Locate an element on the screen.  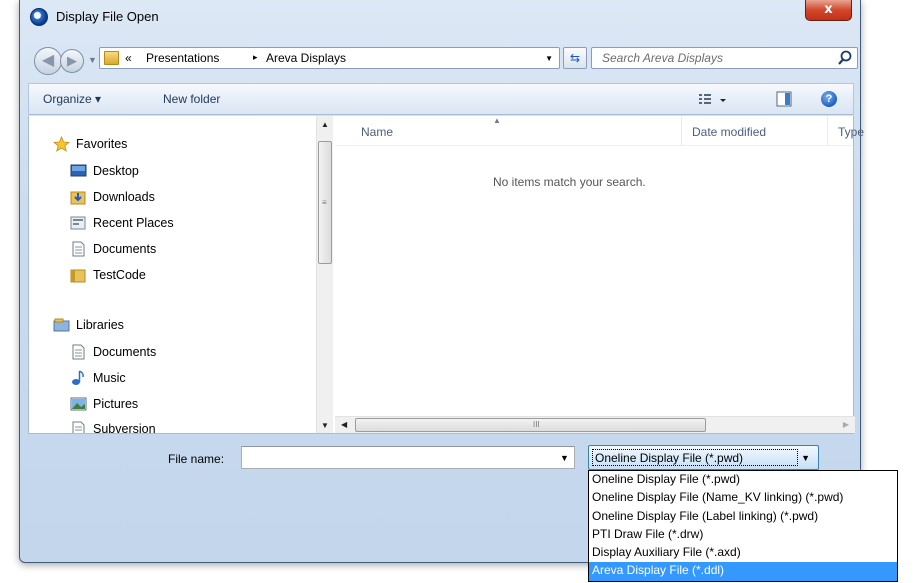
breadcrumb-areva-displays: Areva Displays is located at coordinates (306, 58).